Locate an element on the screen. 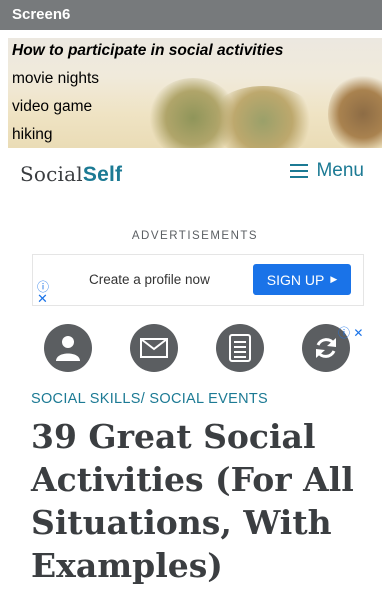 The image size is (382, 592). ad-banner: ⓘ ✕ Create a profile now SIGN UP ▶ is located at coordinates (198, 280).